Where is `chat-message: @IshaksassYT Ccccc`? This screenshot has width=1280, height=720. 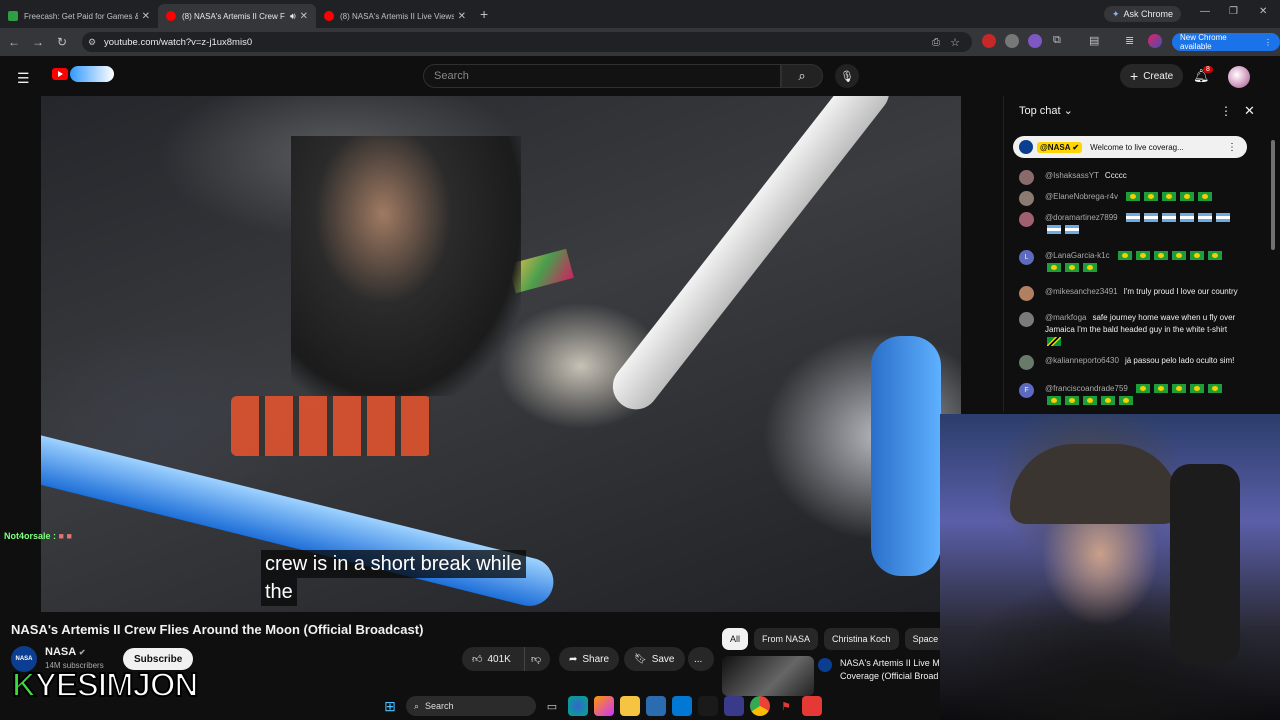 chat-message: @IshaksassYT Ccccc is located at coordinates (1132, 177).